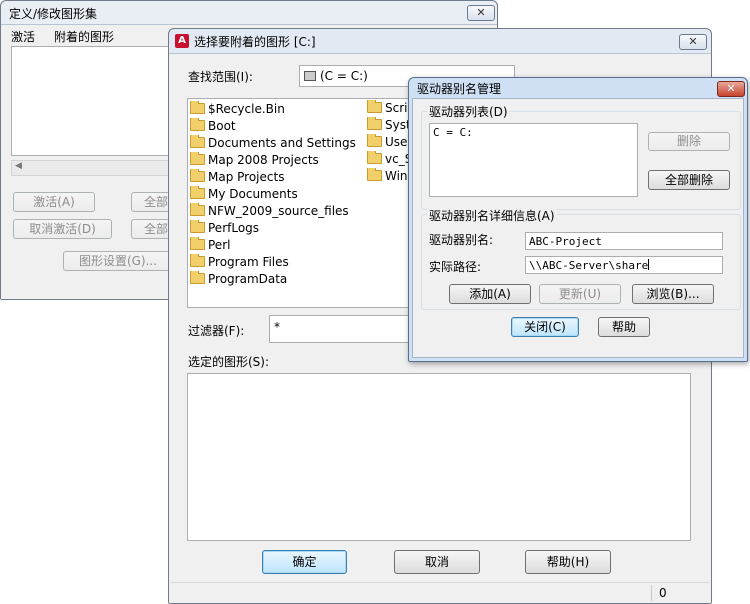 This screenshot has height=604, width=750. Describe the element at coordinates (589, 265) in the screenshot. I see `actual-path-value: \\ABC-Server\share` at that location.